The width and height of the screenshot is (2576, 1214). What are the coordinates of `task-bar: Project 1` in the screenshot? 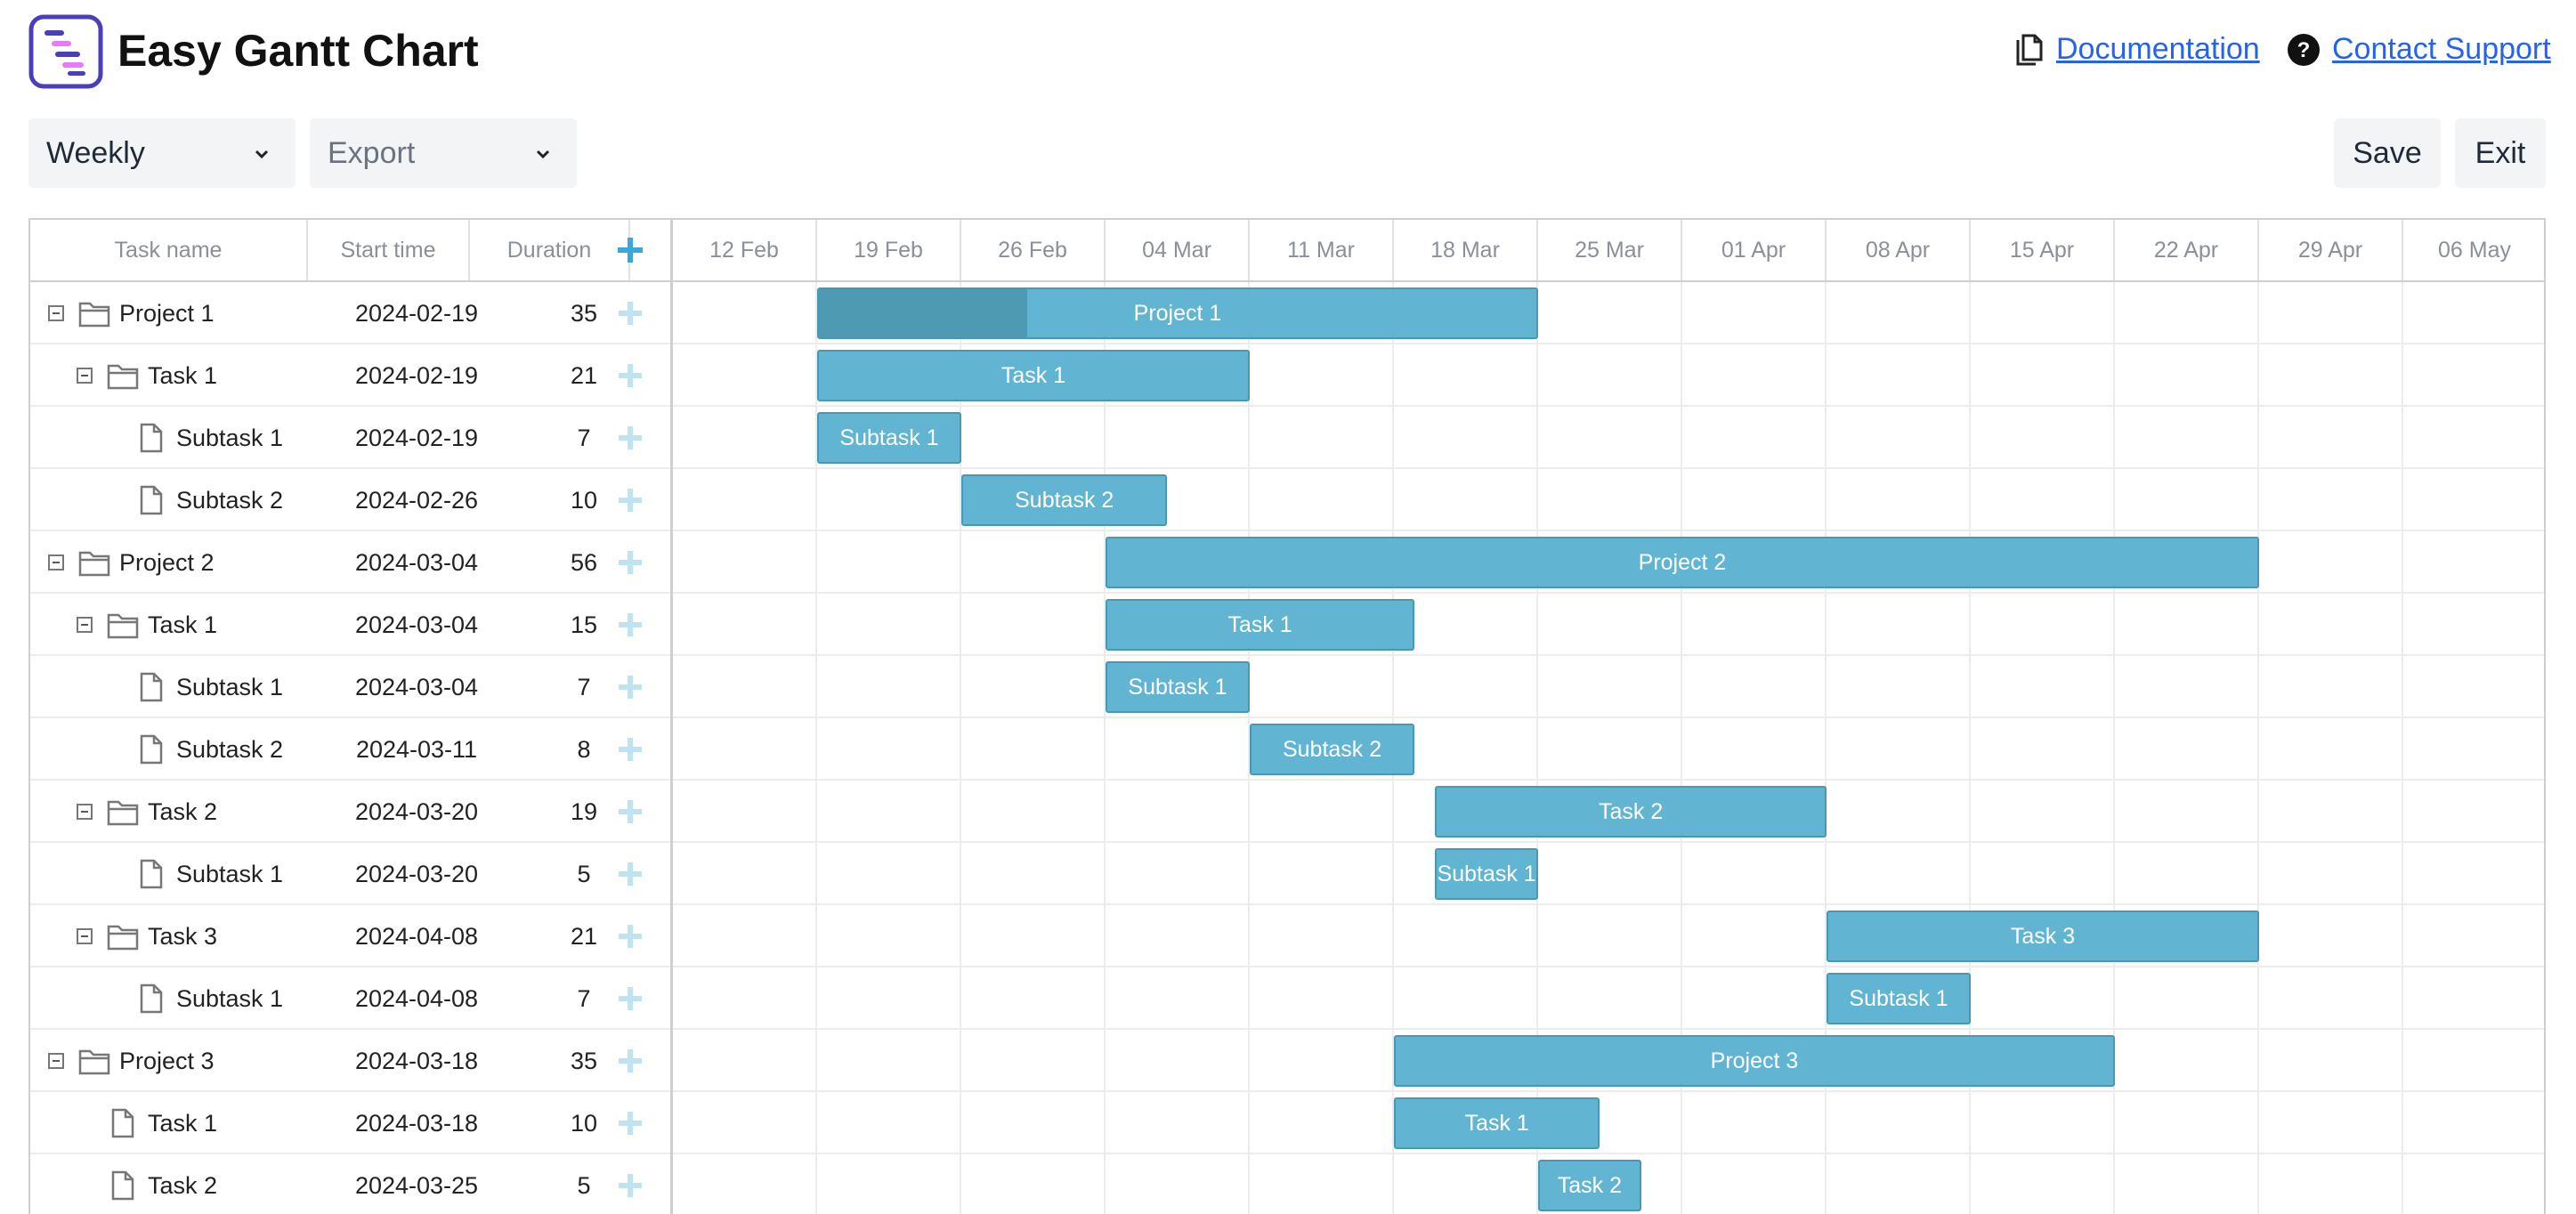 It's located at (1177, 313).